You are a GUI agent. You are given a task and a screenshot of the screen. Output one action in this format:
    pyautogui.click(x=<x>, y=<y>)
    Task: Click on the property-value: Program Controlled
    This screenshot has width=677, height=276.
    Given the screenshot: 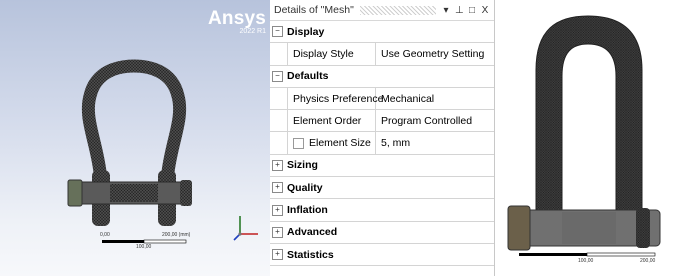 What is the action you would take?
    pyautogui.click(x=435, y=121)
    